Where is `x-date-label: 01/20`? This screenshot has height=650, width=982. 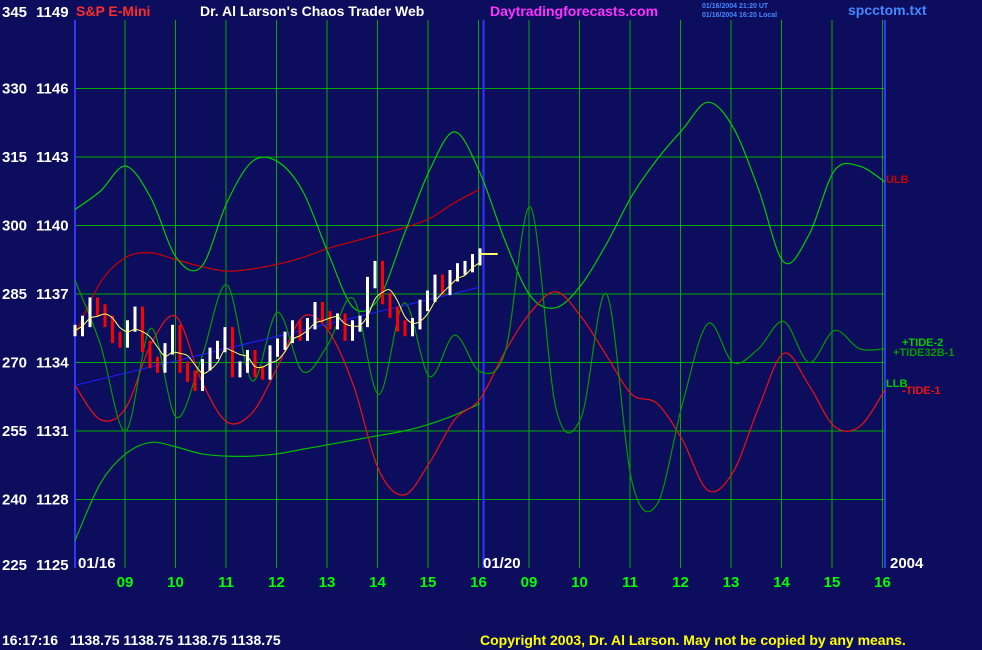 x-date-label: 01/20 is located at coordinates (502, 563).